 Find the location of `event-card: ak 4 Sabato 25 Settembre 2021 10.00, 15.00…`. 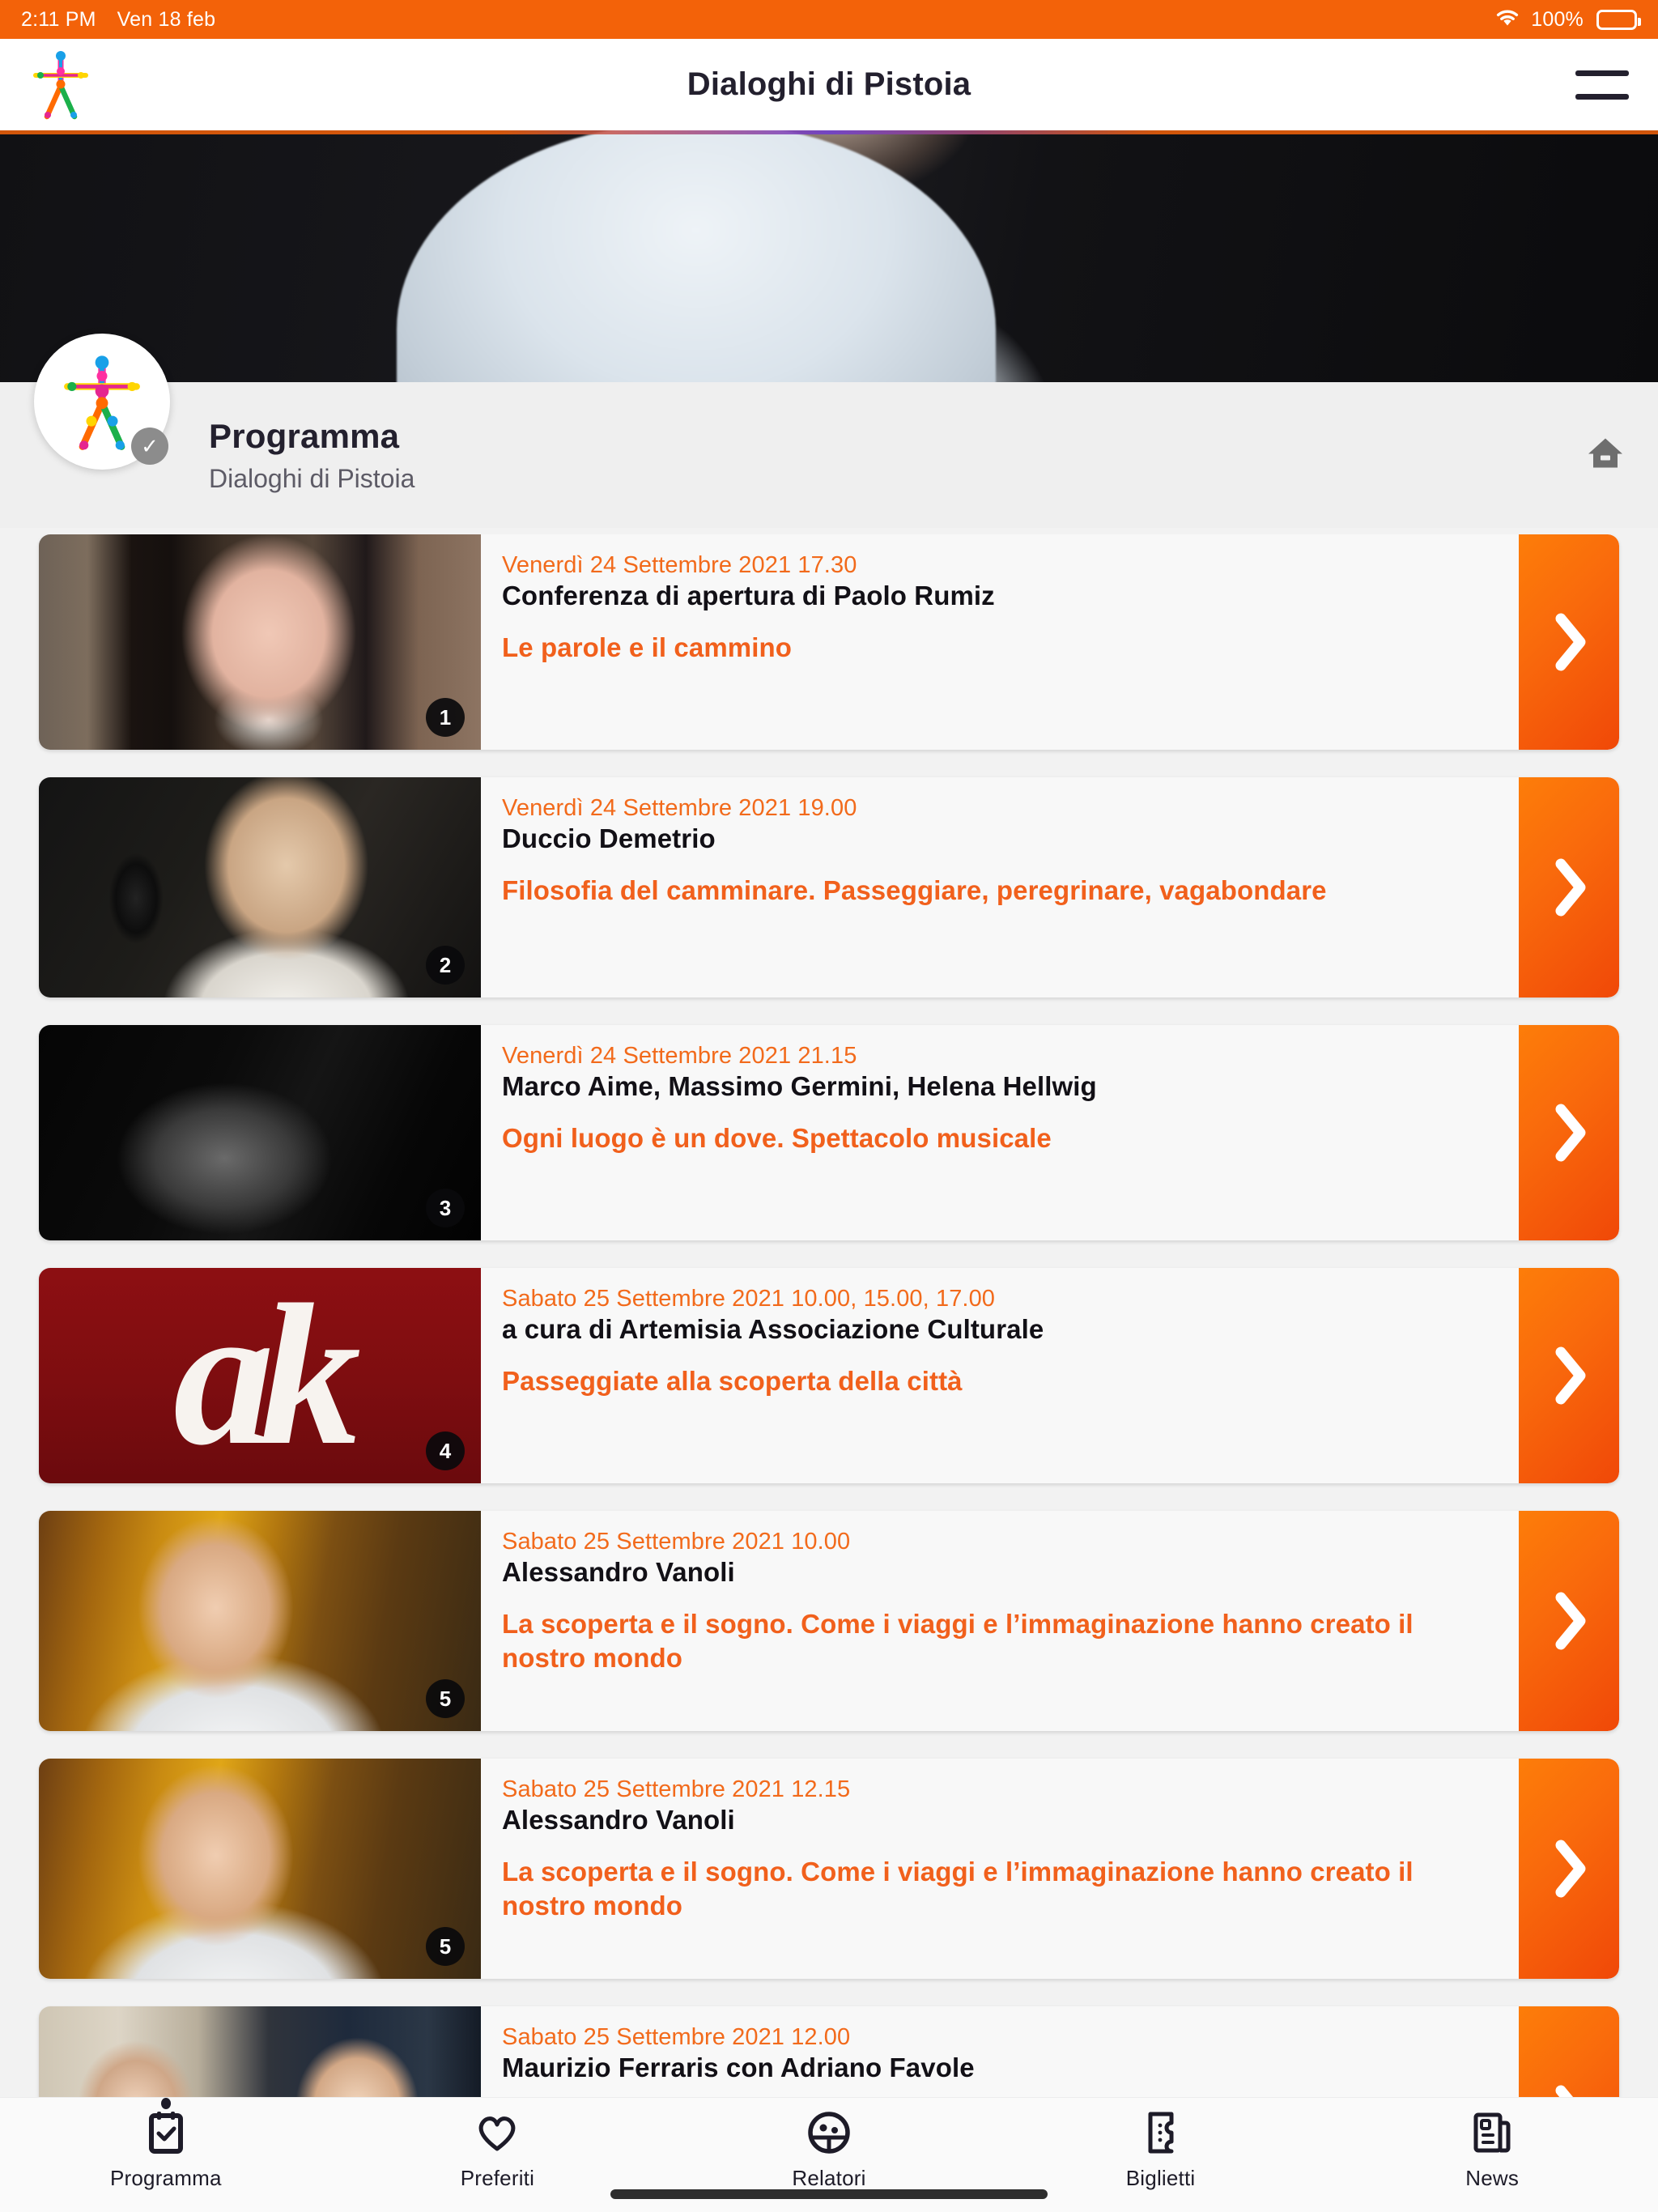

event-card: ak 4 Sabato 25 Settembre 2021 10.00, 15.00… is located at coordinates (829, 1376).